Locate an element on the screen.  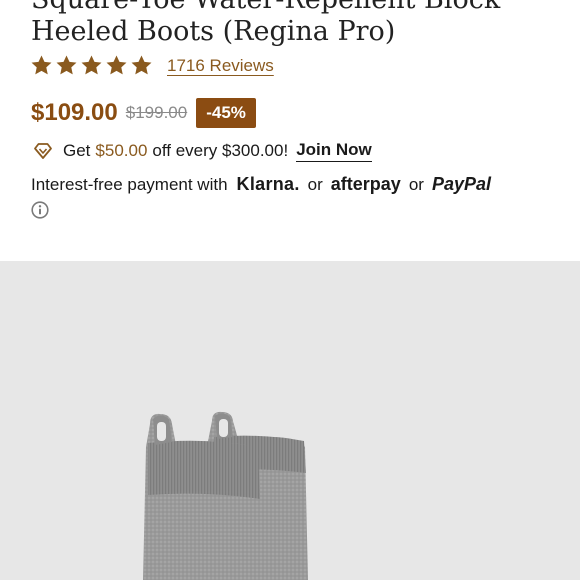
paypal-logo: PayPal is located at coordinates (461, 184).